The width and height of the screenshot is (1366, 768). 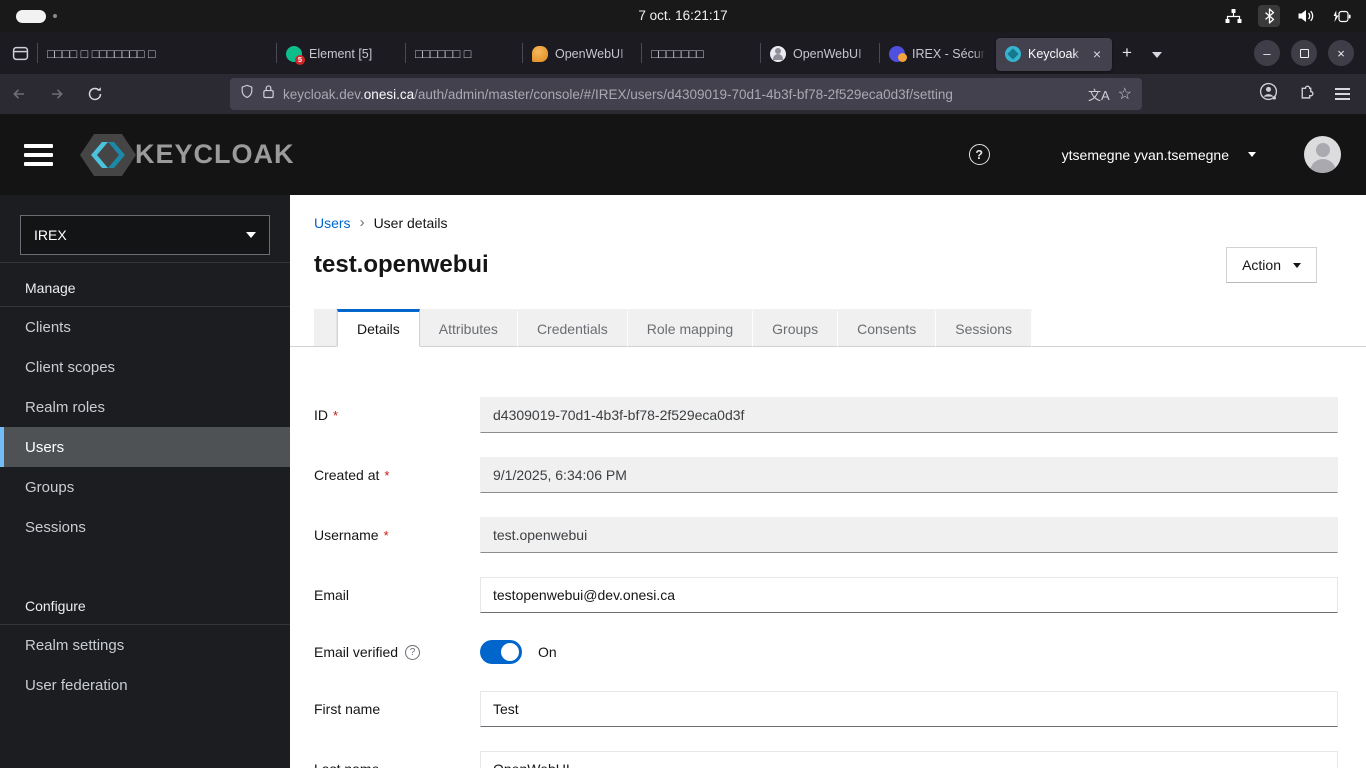 I want to click on browser-tab-keycloak-active: Keycloak ×, so click(x=1054, y=54).